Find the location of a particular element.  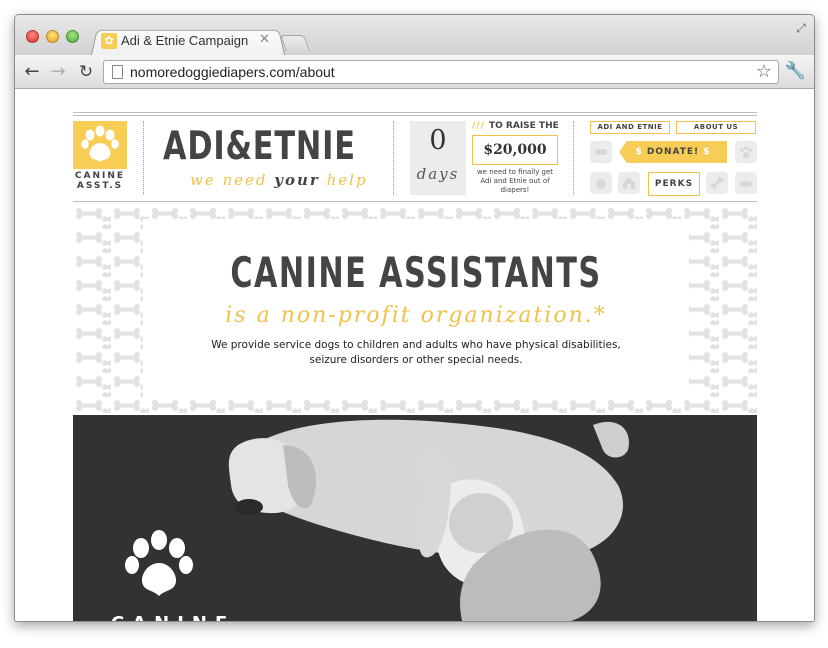

browser-toolbar: ← → ↻ nomoredoggiediapers.com/about ☆ 🔧 is located at coordinates (414, 72).